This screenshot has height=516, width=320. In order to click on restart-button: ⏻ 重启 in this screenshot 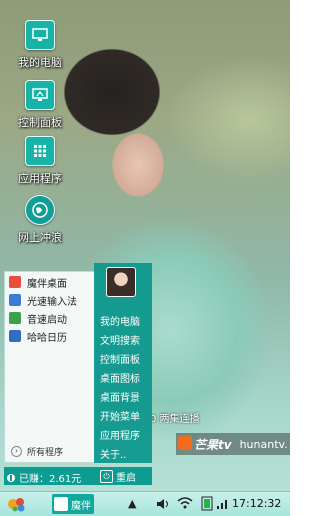, I will do `click(123, 476)`.